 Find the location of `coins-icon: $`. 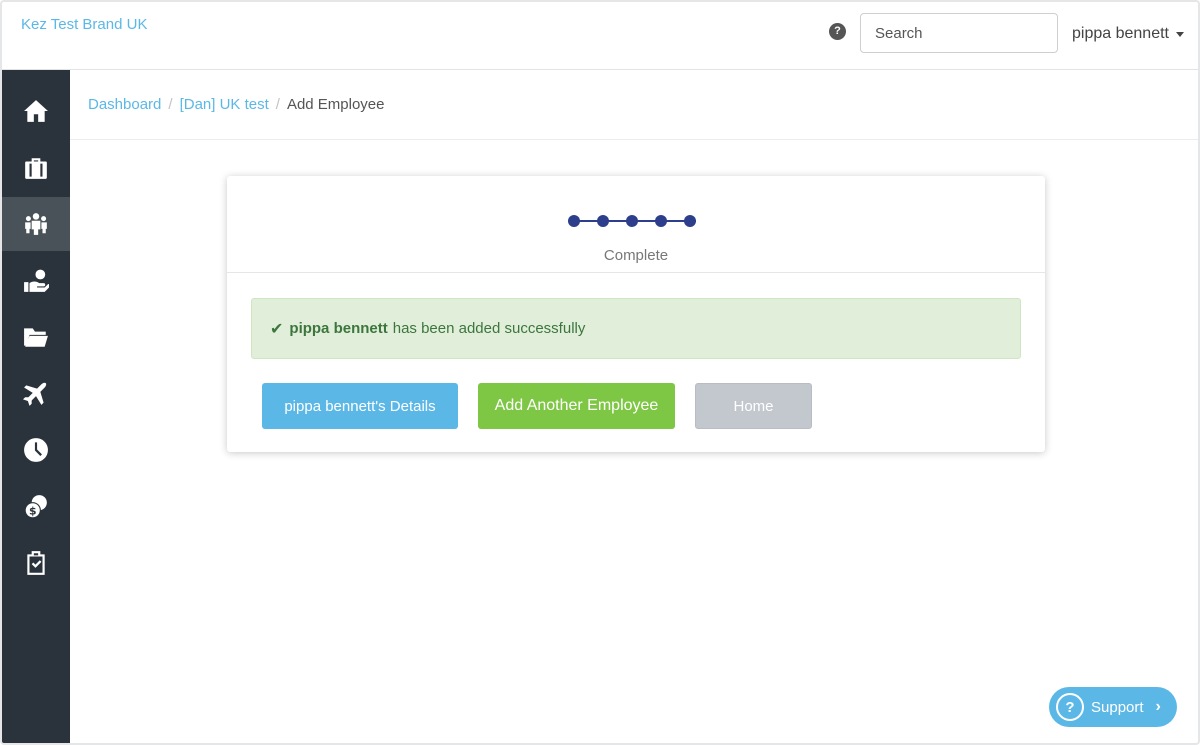

coins-icon: $ is located at coordinates (35, 507).